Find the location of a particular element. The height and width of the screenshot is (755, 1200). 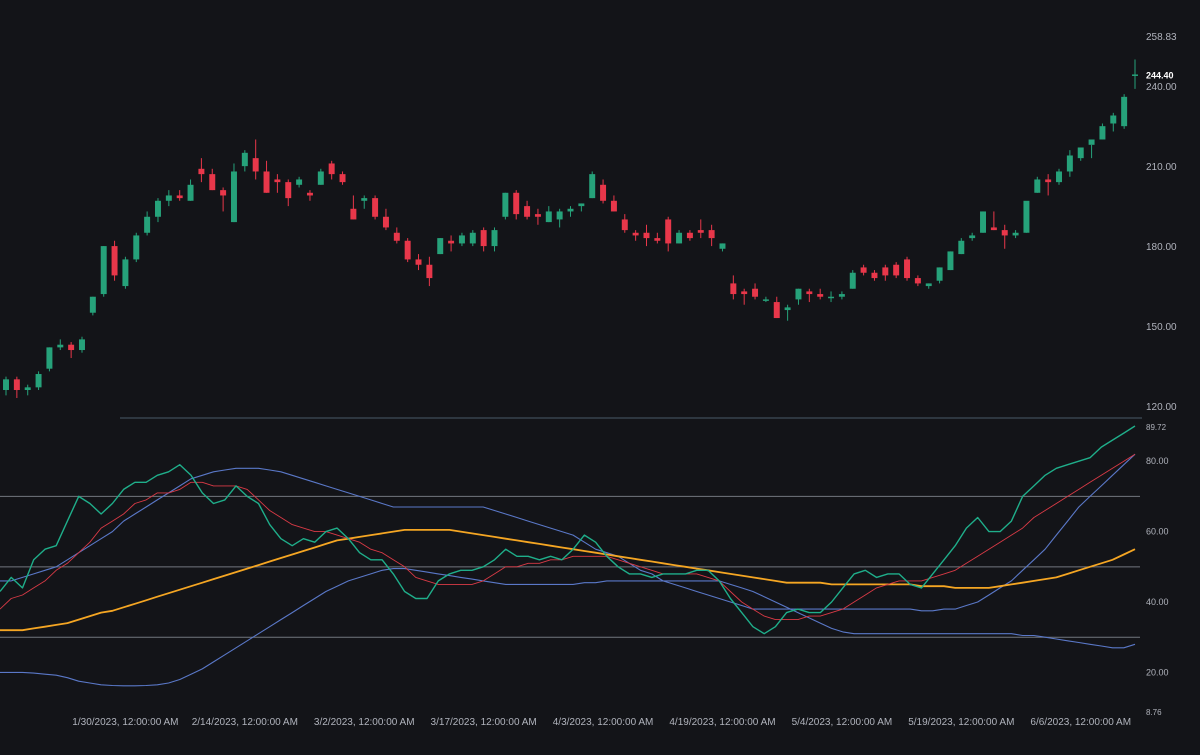

price-tick-label: 240.00 is located at coordinates (1161, 87).